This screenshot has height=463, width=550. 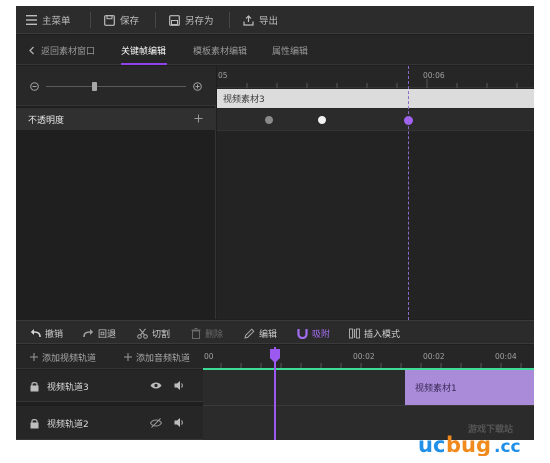 What do you see at coordinates (56, 21) in the screenshot?
I see `main-menu-label: 主菜单` at bounding box center [56, 21].